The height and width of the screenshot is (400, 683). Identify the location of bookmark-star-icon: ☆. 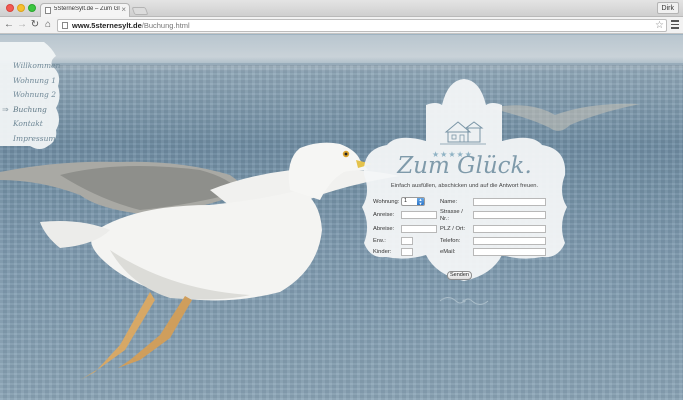
(659, 25).